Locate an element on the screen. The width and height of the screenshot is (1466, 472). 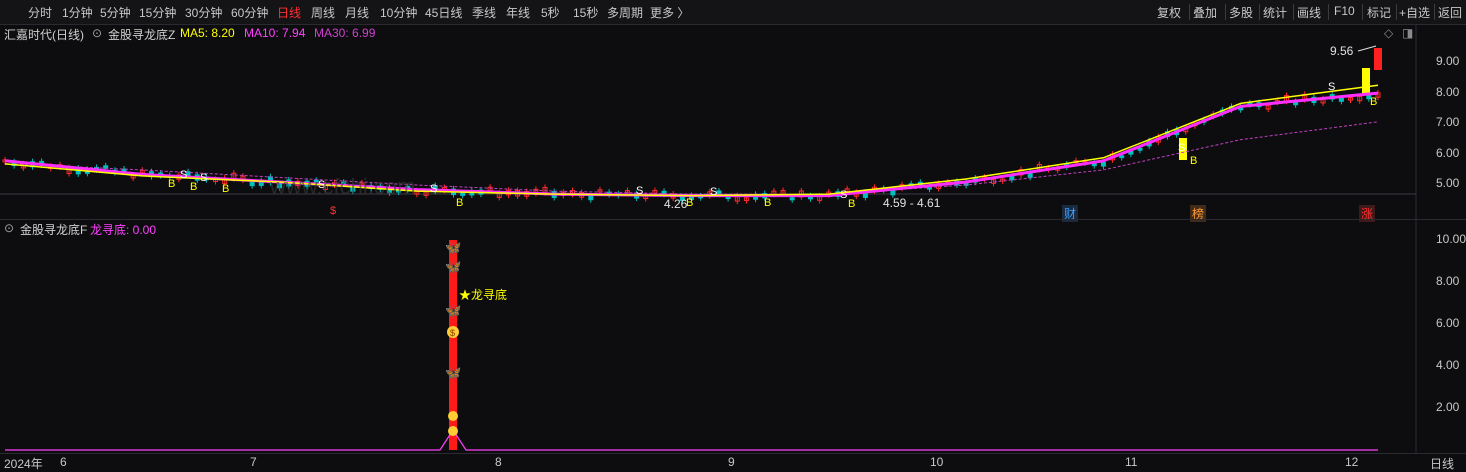
period-yearly: 年线 is located at coordinates (518, 12).